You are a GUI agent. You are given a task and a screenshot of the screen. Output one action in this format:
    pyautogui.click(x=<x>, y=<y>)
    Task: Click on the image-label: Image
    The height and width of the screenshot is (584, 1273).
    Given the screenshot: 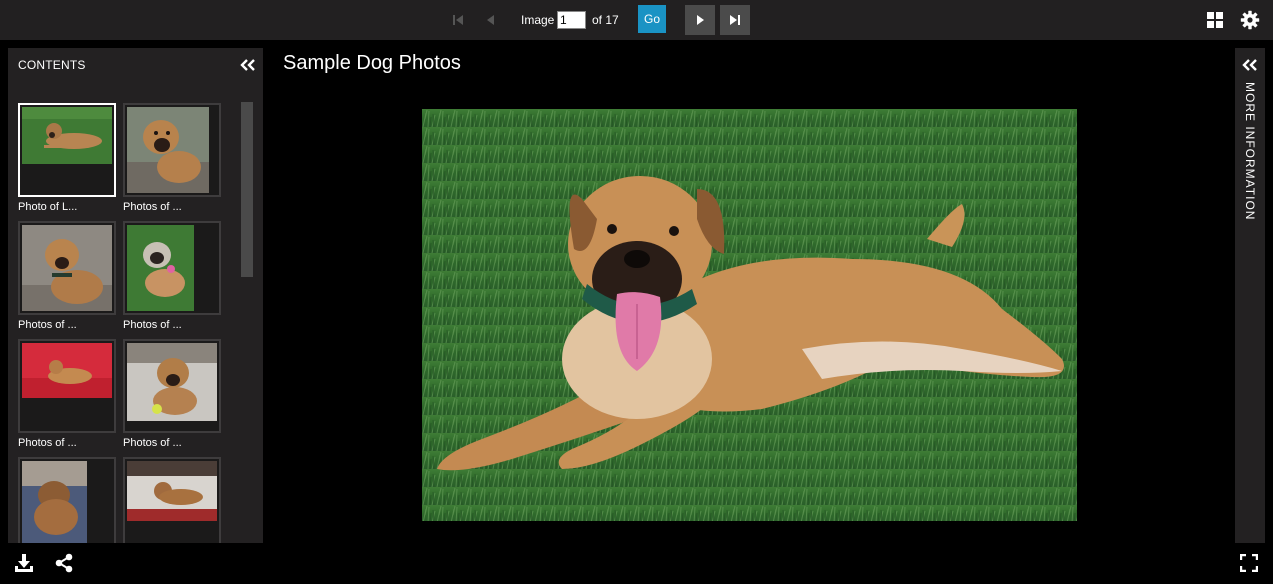 What is the action you would take?
    pyautogui.click(x=538, y=20)
    